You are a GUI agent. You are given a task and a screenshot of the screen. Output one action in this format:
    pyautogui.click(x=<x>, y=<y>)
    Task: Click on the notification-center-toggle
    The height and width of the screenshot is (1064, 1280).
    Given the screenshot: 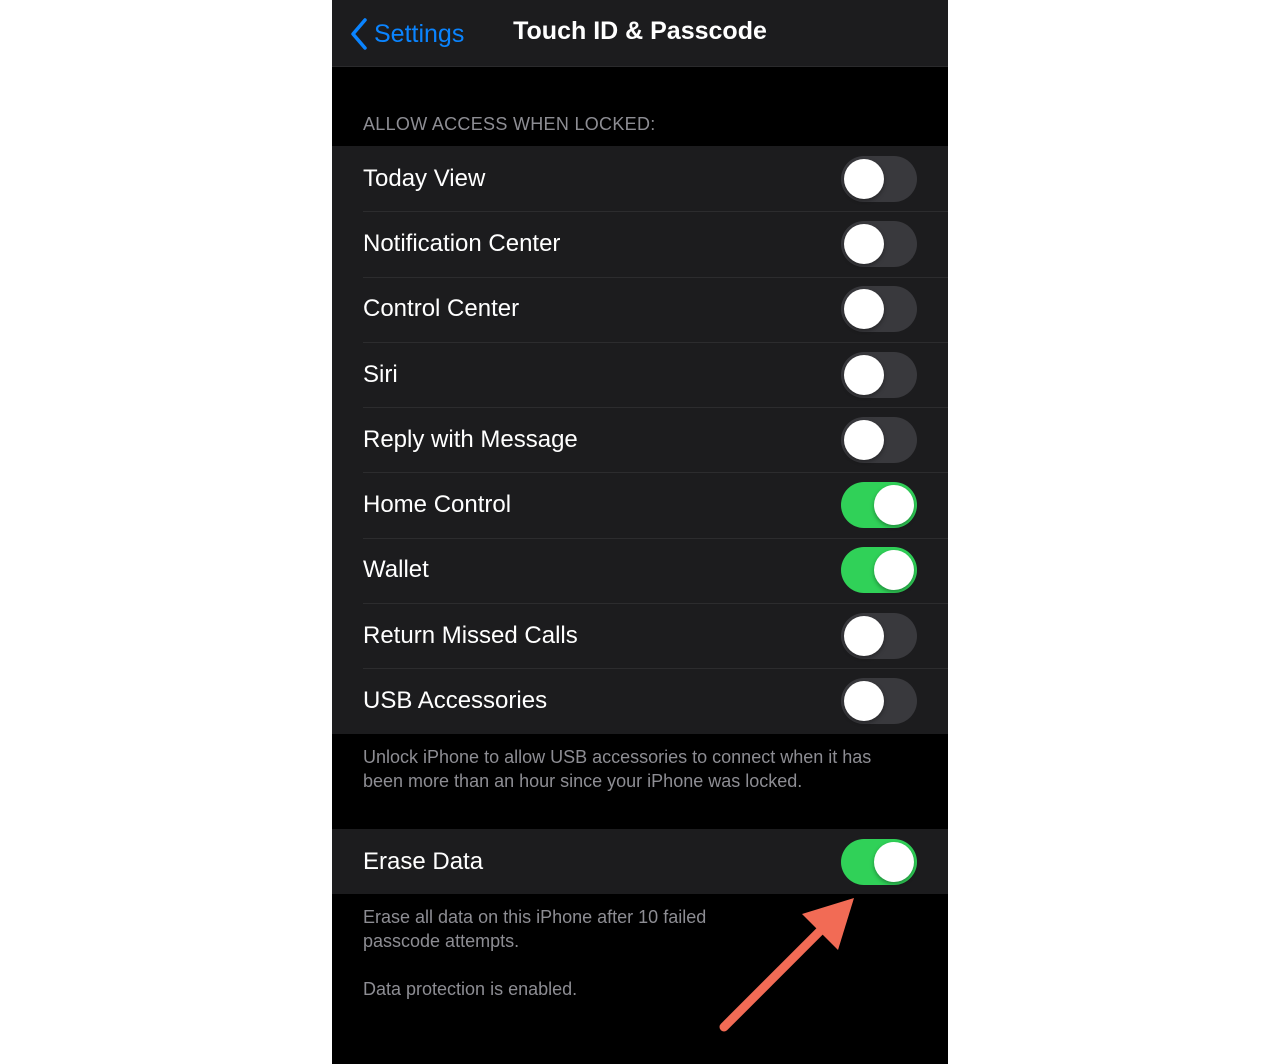 What is the action you would take?
    pyautogui.click(x=879, y=243)
    